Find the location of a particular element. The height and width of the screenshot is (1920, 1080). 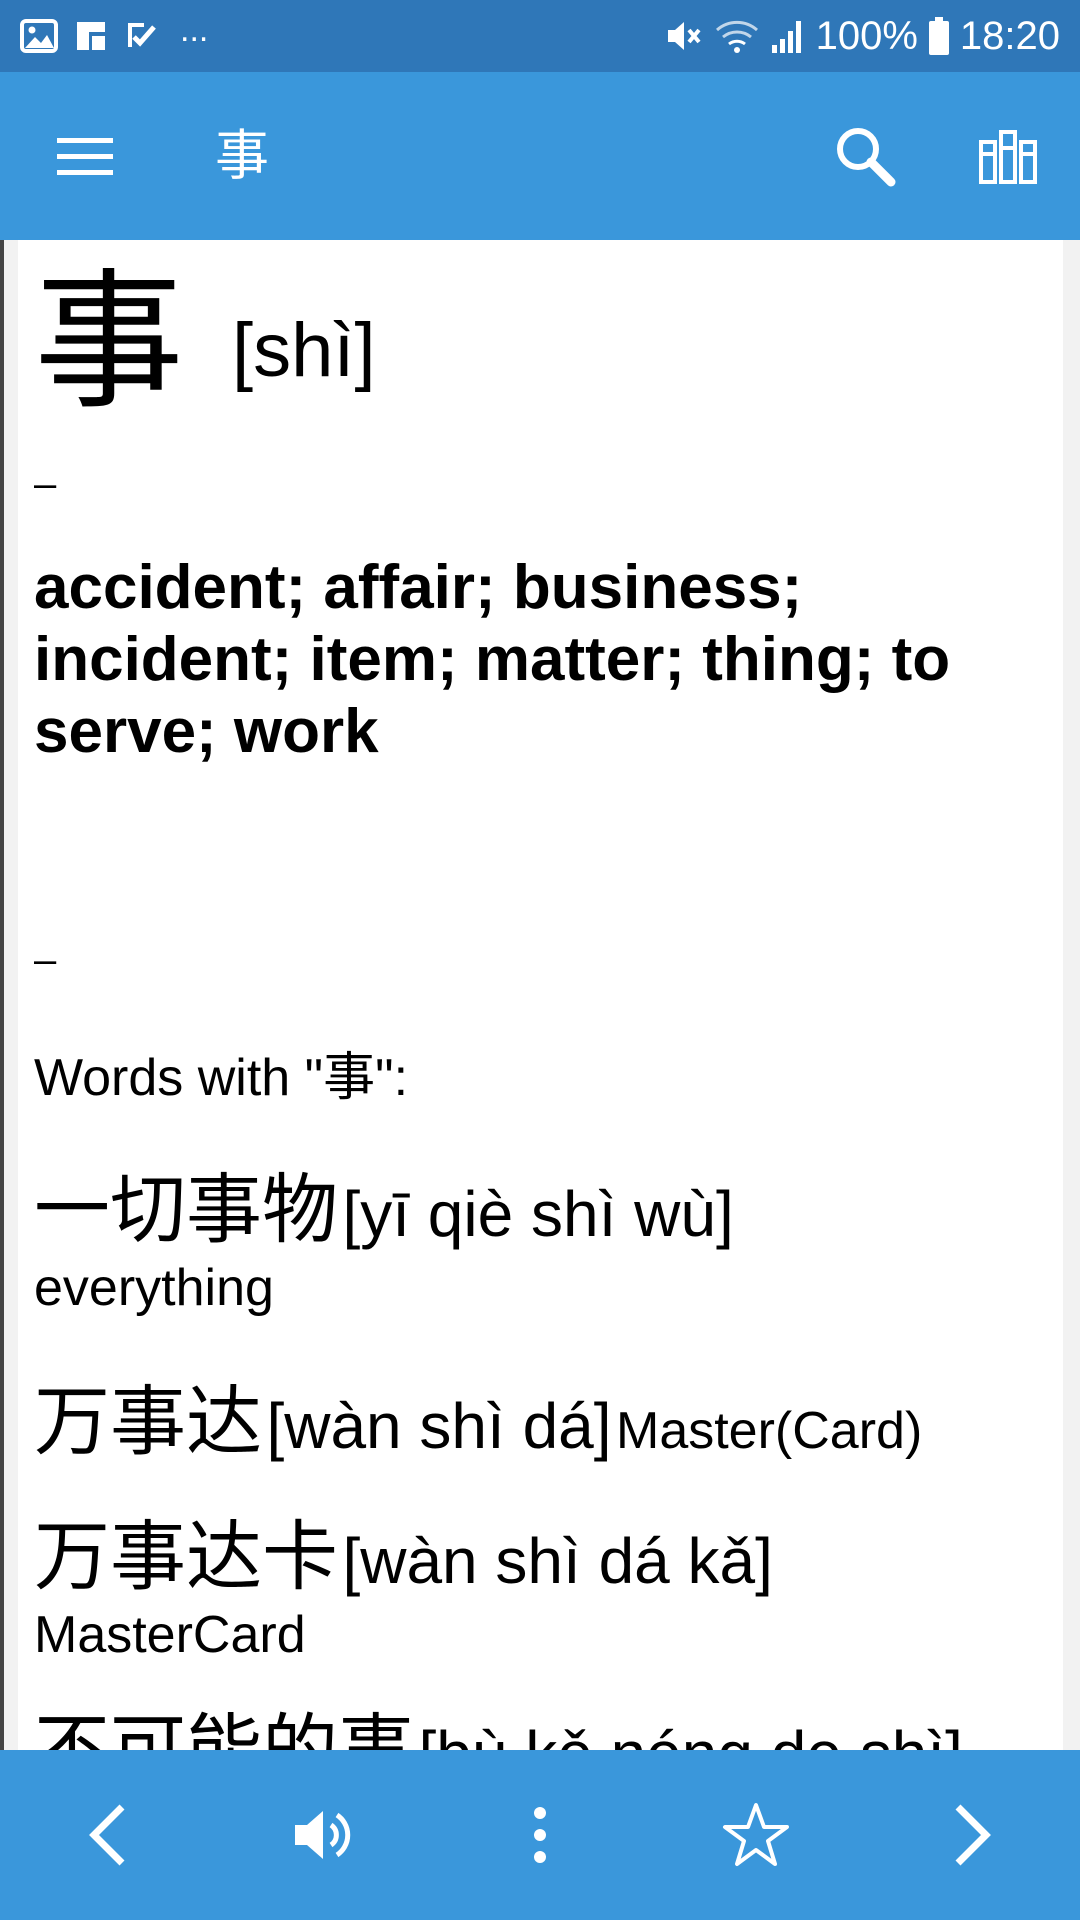

dictionaries-button is located at coordinates (1008, 156).